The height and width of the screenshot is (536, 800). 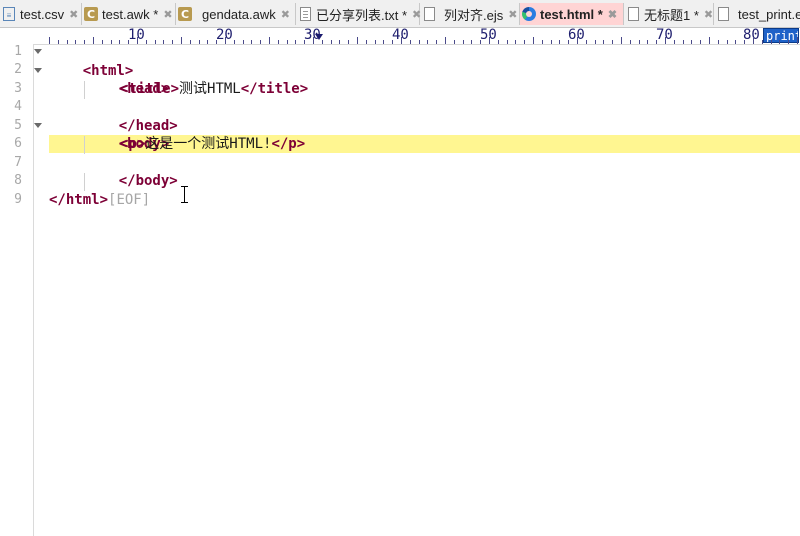 I want to click on tab-label: test.awk *, so click(x=130, y=14).